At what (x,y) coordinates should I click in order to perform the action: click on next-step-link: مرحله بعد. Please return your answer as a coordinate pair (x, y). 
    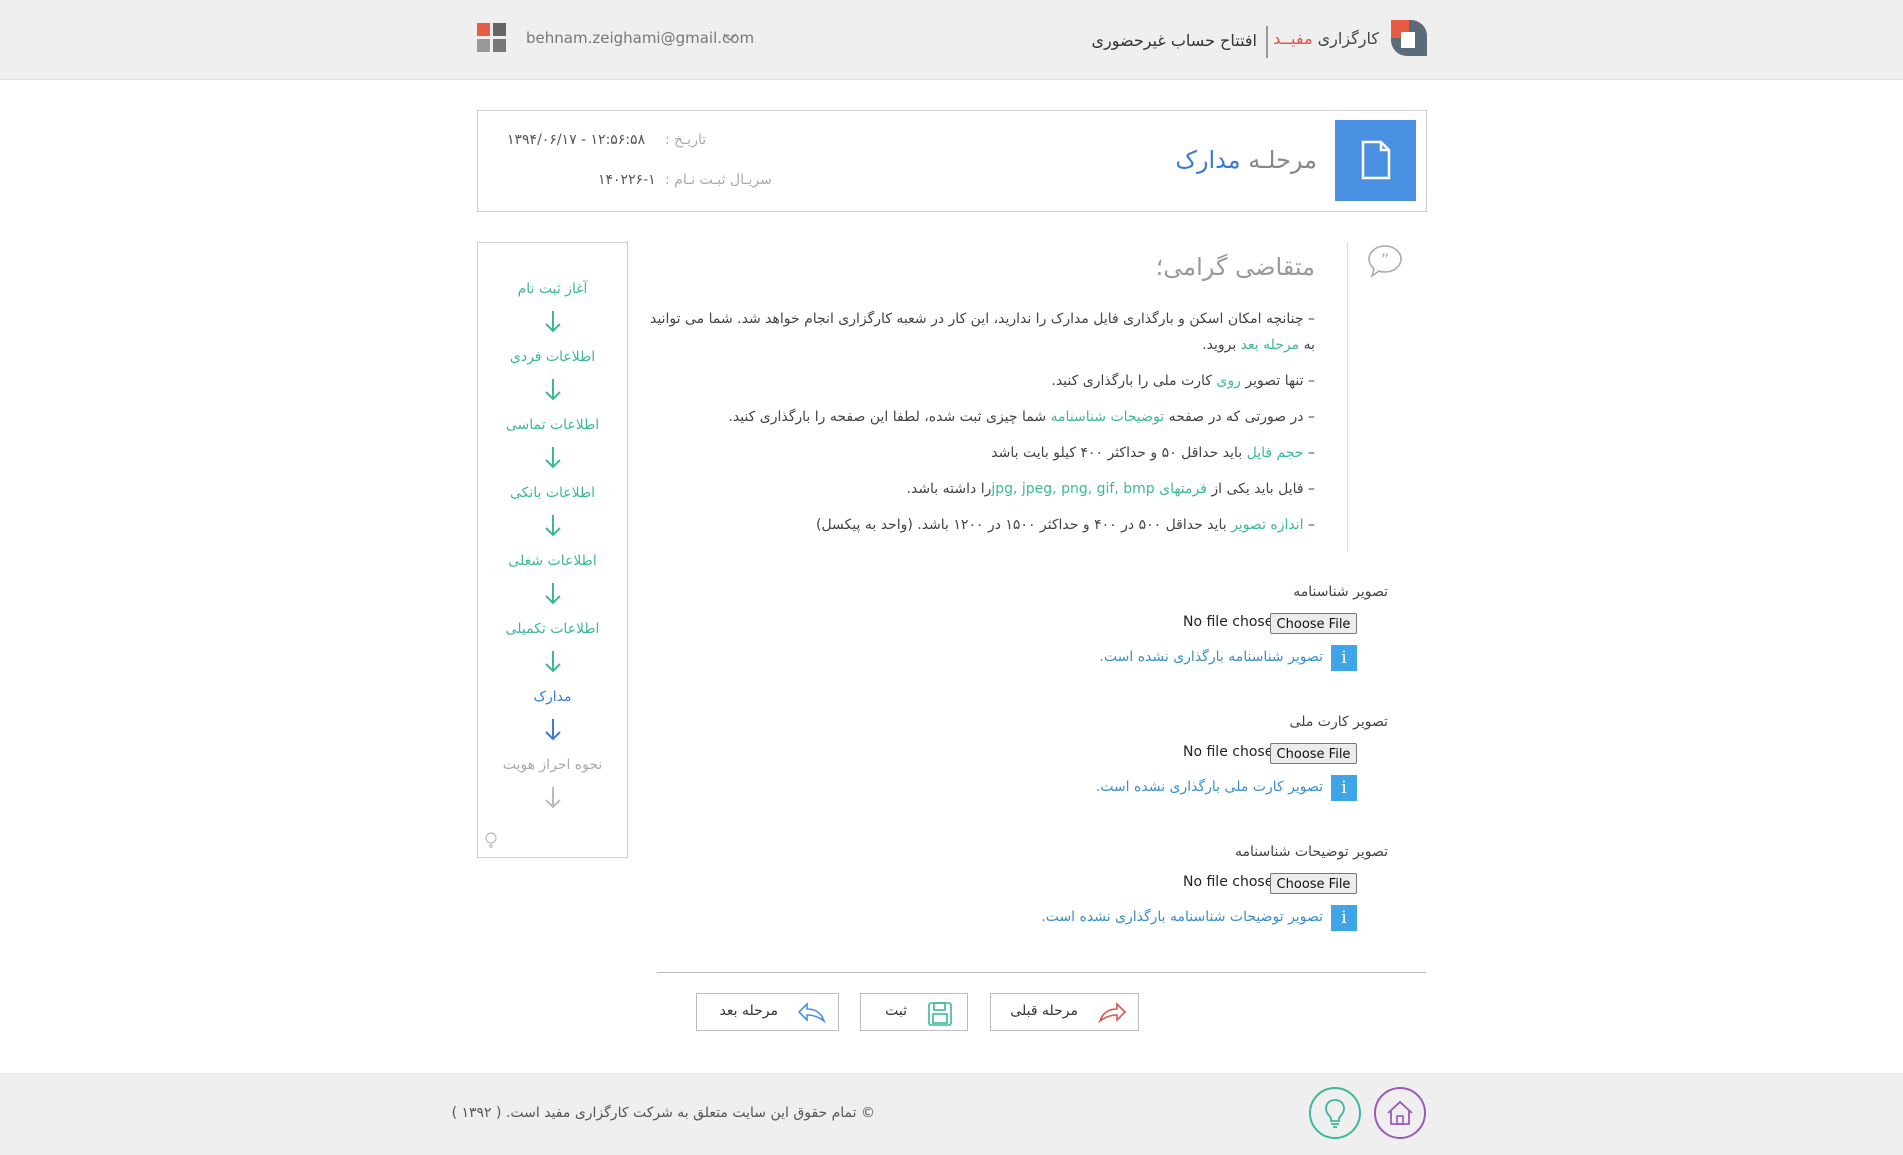
    Looking at the image, I should click on (1270, 345).